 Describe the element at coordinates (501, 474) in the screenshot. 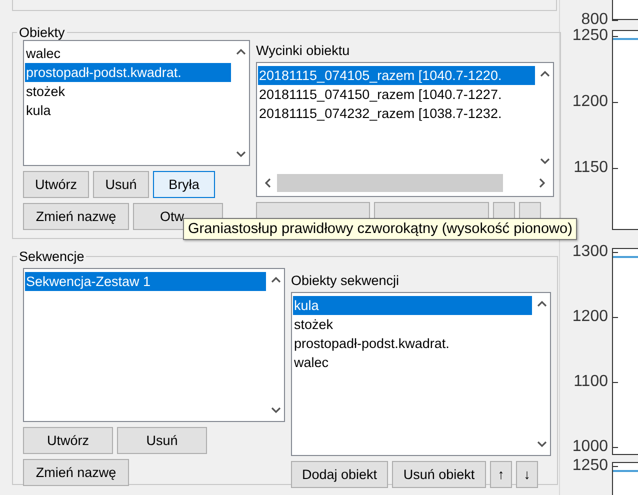

I see `button: ↑` at that location.